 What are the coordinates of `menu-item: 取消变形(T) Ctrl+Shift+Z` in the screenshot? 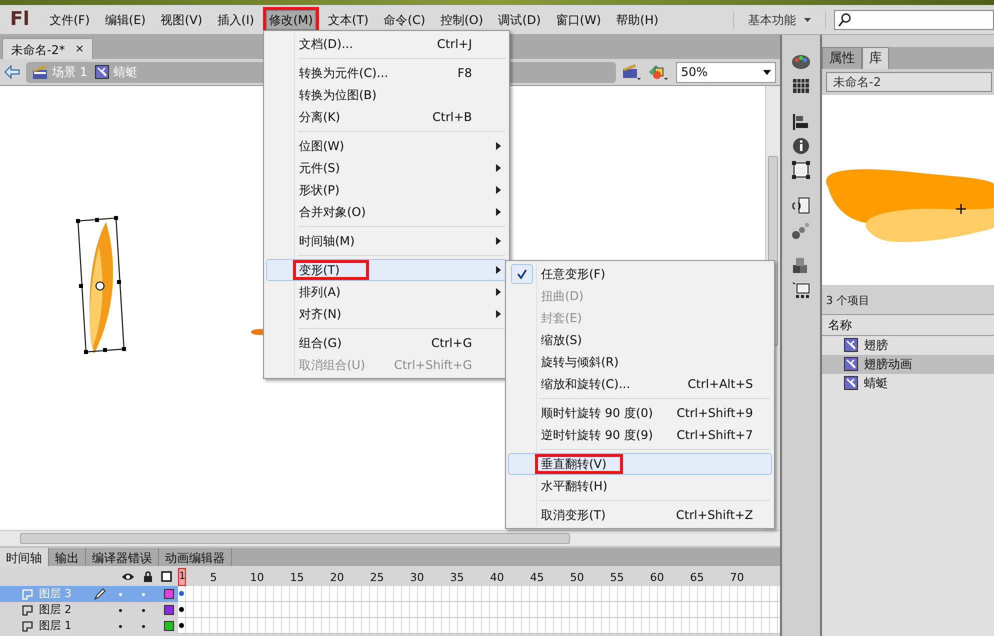 It's located at (640, 515).